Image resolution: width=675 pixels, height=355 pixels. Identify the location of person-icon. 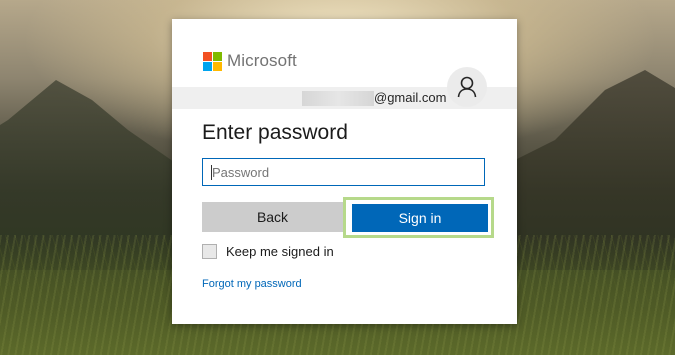
(467, 87).